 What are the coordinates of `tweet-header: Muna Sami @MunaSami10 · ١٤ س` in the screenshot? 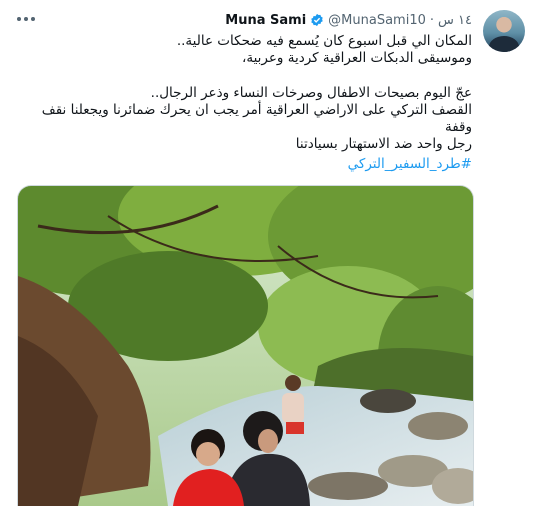 It's located at (348, 20).